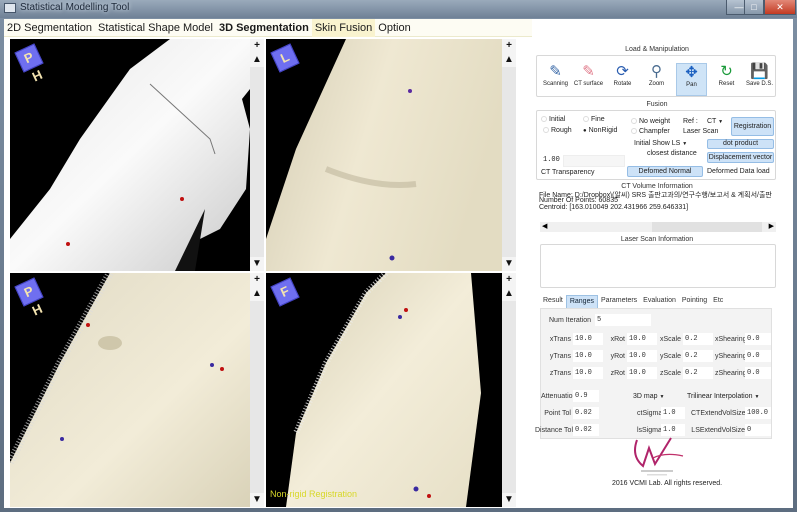 This screenshot has height=512, width=797. Describe the element at coordinates (555, 79) in the screenshot. I see `scanning-button: ✎ Scanning` at that location.